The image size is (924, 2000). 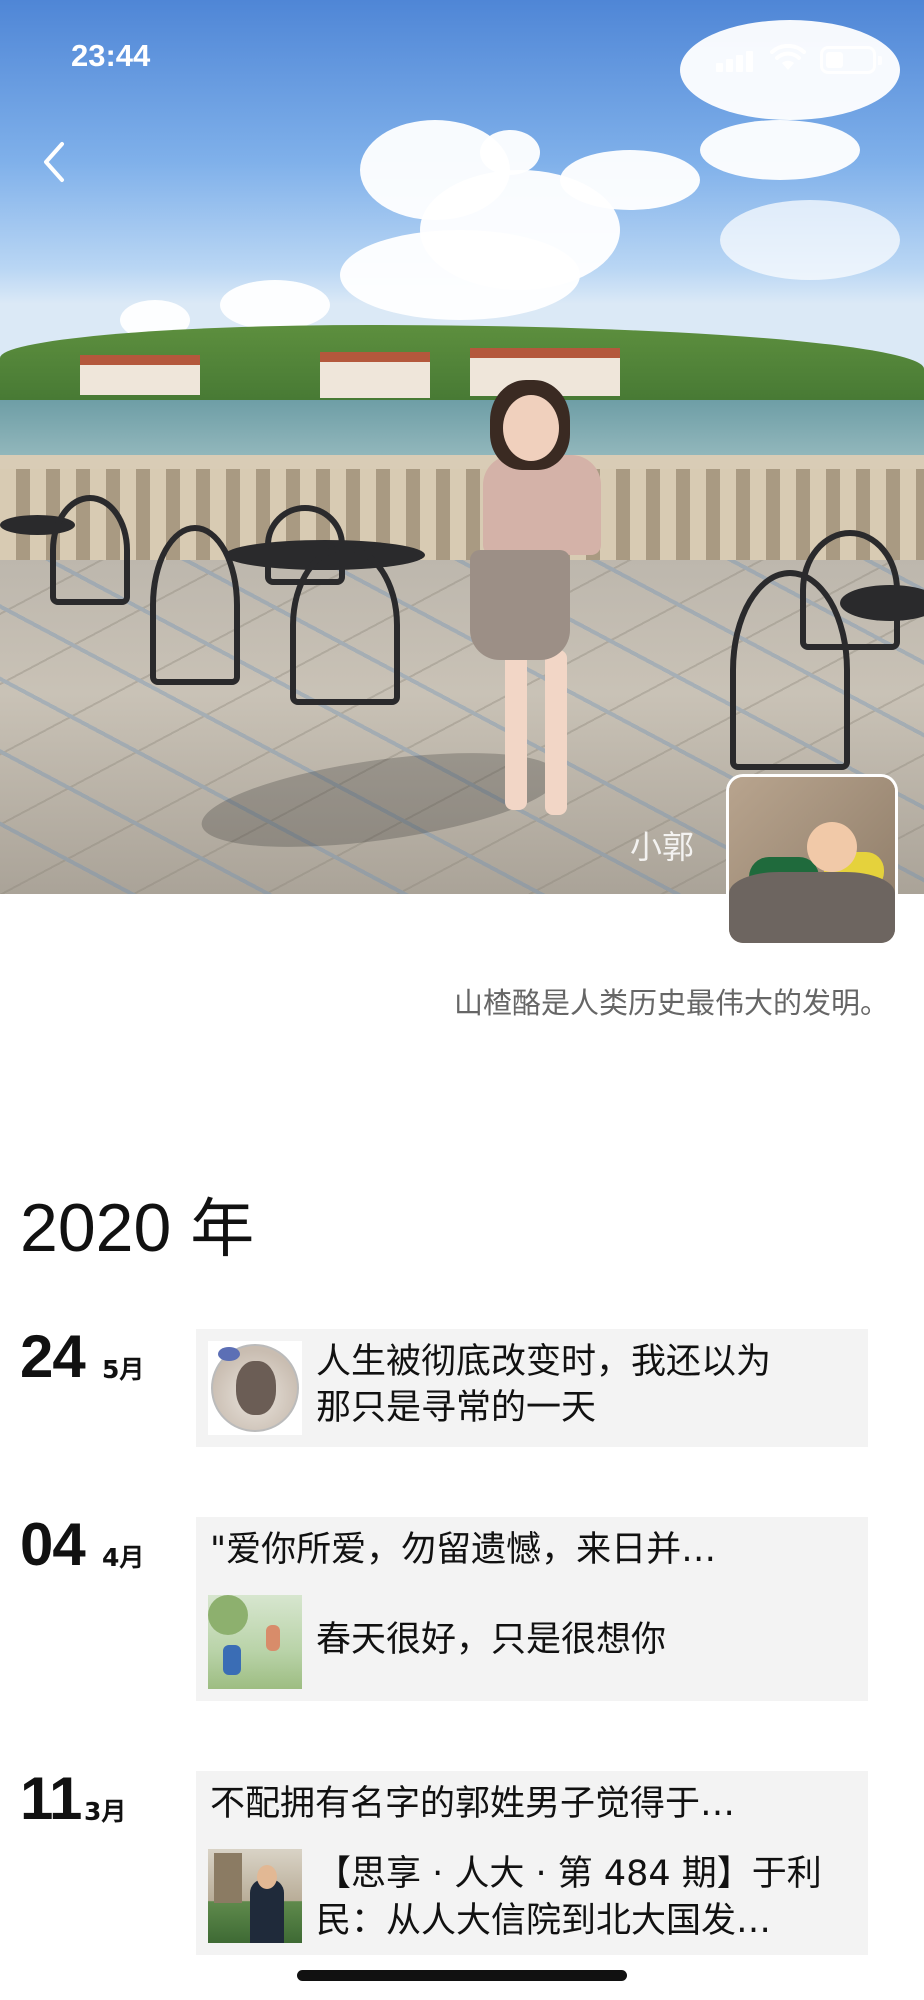 What do you see at coordinates (53, 1356) in the screenshot?
I see `entry-day: 24` at bounding box center [53, 1356].